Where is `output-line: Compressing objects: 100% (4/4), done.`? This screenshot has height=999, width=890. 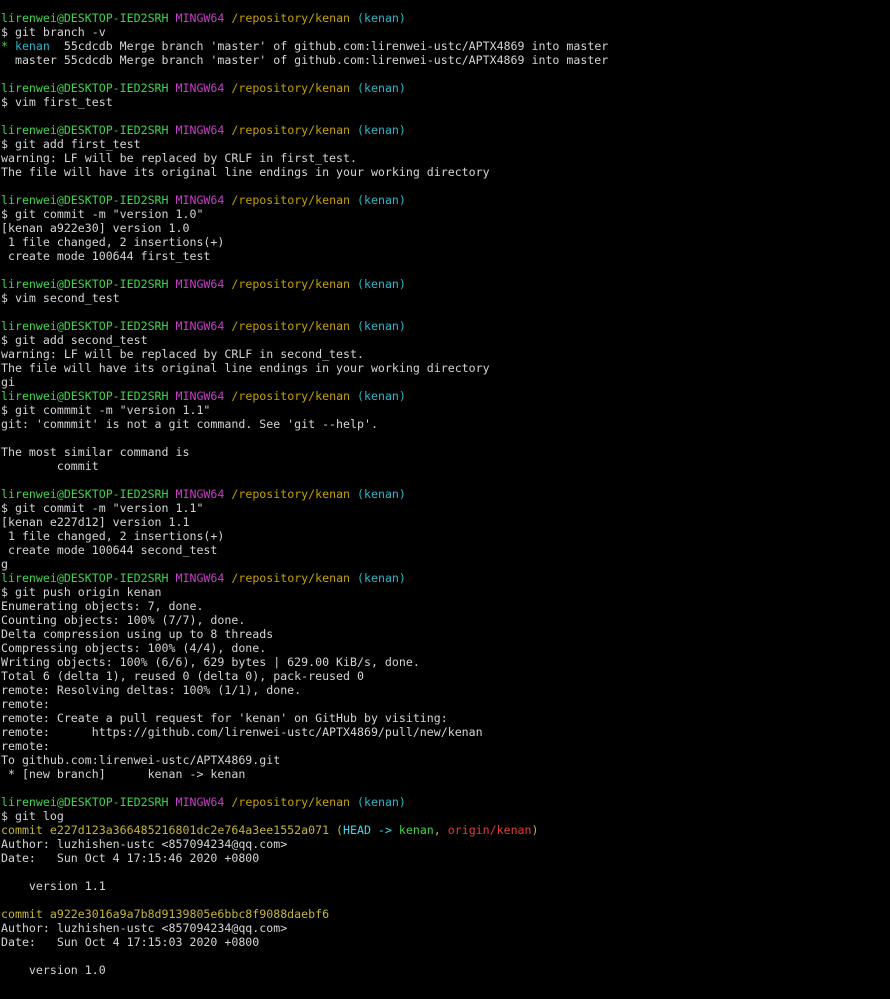
output-line: Compressing objects: 100% (4/4), done. is located at coordinates (134, 648).